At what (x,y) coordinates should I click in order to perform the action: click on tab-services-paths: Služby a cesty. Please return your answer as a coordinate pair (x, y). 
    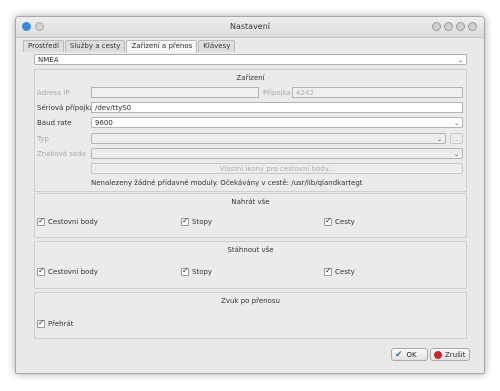
    Looking at the image, I should click on (95, 46).